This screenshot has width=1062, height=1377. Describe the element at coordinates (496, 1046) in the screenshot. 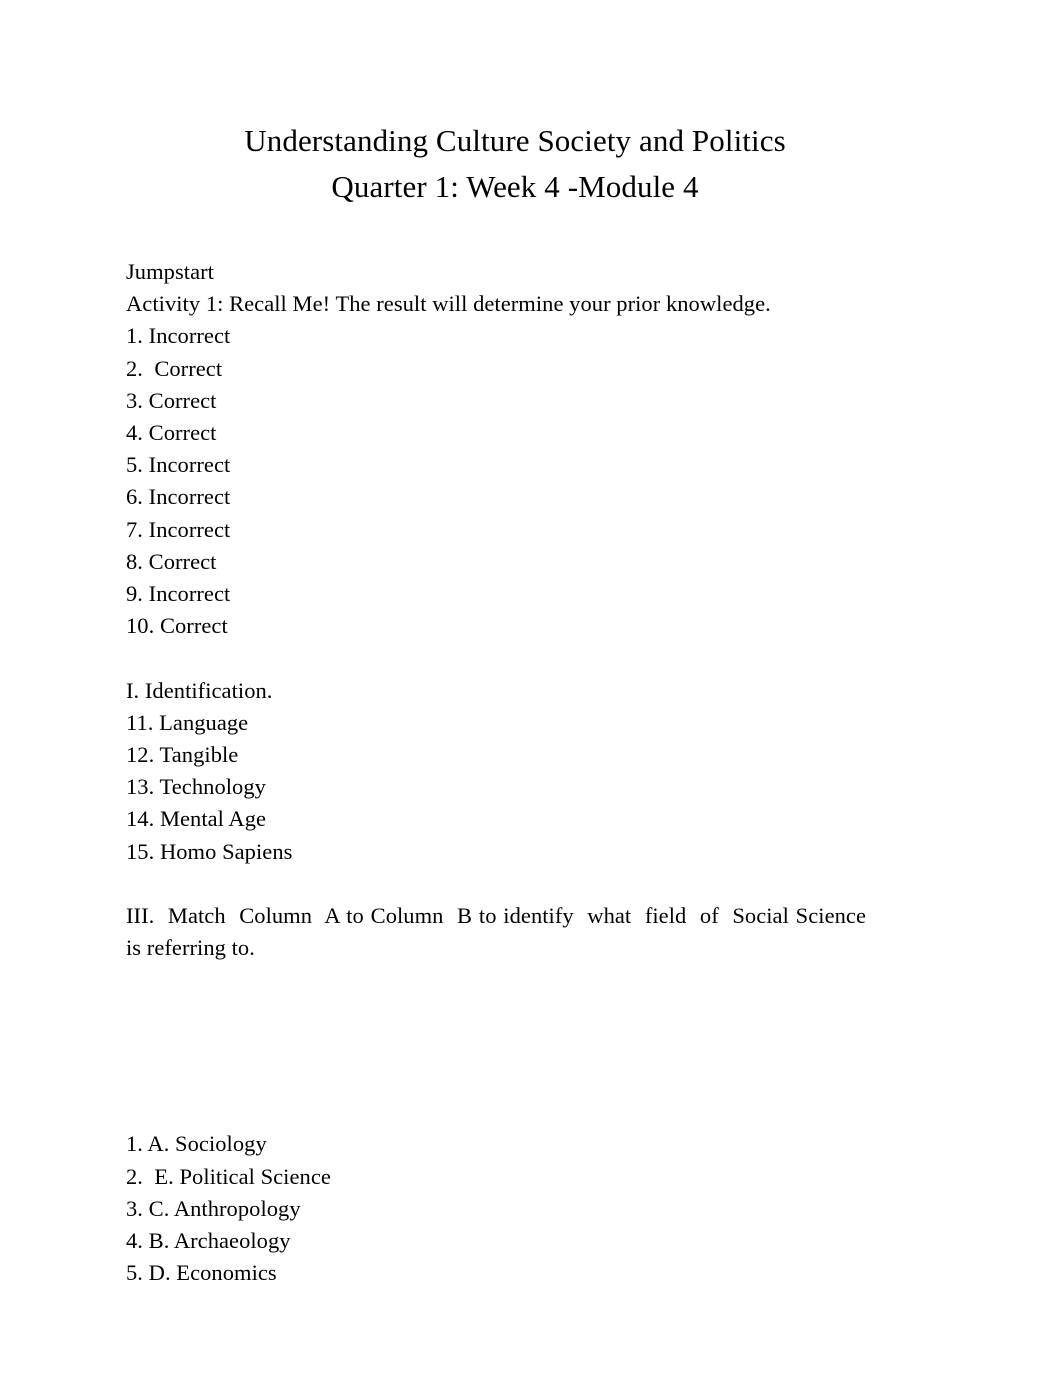

I see `matching-table-blank-area` at that location.